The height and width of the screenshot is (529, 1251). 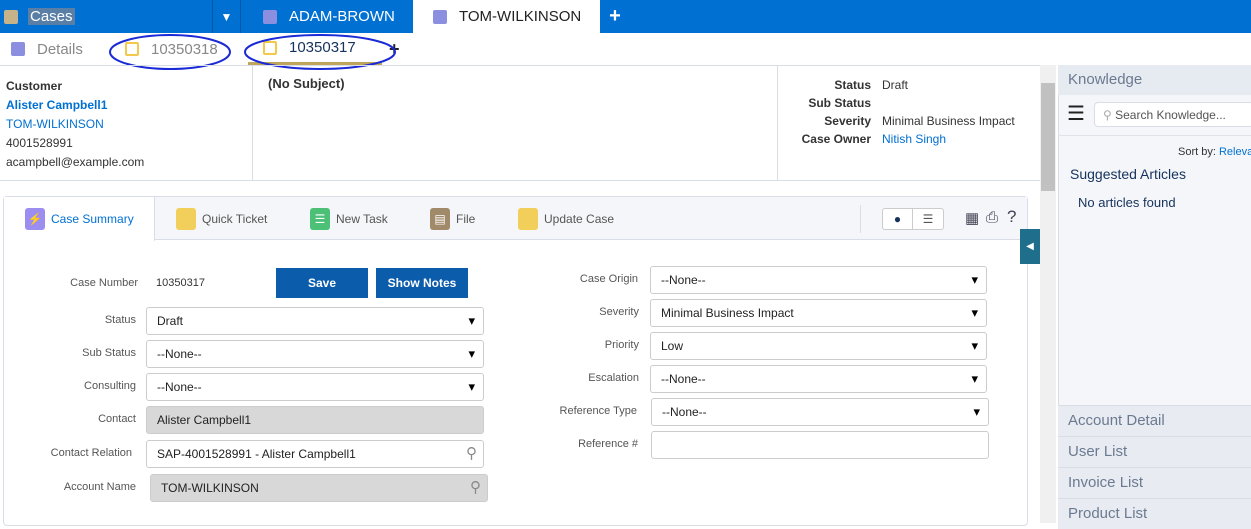 What do you see at coordinates (1048, 137) in the screenshot?
I see `scrollbar-thumb` at bounding box center [1048, 137].